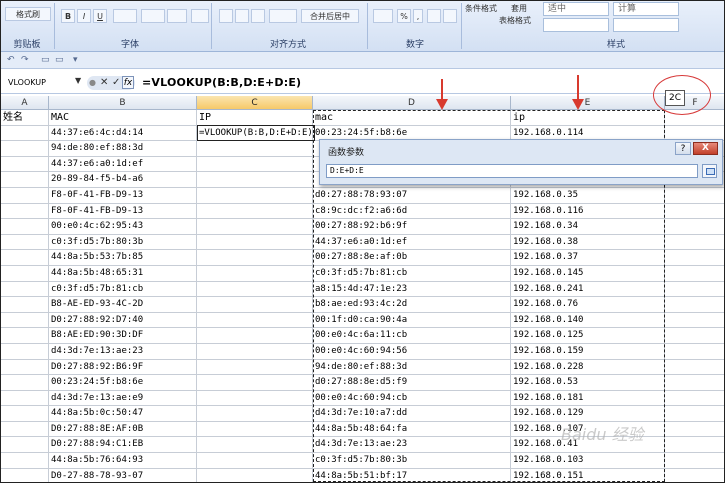  What do you see at coordinates (123, 475) in the screenshot?
I see `cell-b: D0-27-88-78-93-07` at bounding box center [123, 475].